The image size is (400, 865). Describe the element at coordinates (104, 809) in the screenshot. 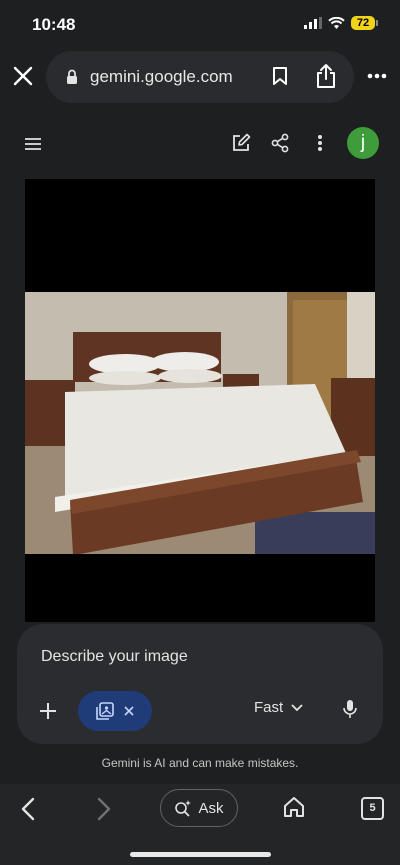

I see `forward-arrow-icon` at that location.